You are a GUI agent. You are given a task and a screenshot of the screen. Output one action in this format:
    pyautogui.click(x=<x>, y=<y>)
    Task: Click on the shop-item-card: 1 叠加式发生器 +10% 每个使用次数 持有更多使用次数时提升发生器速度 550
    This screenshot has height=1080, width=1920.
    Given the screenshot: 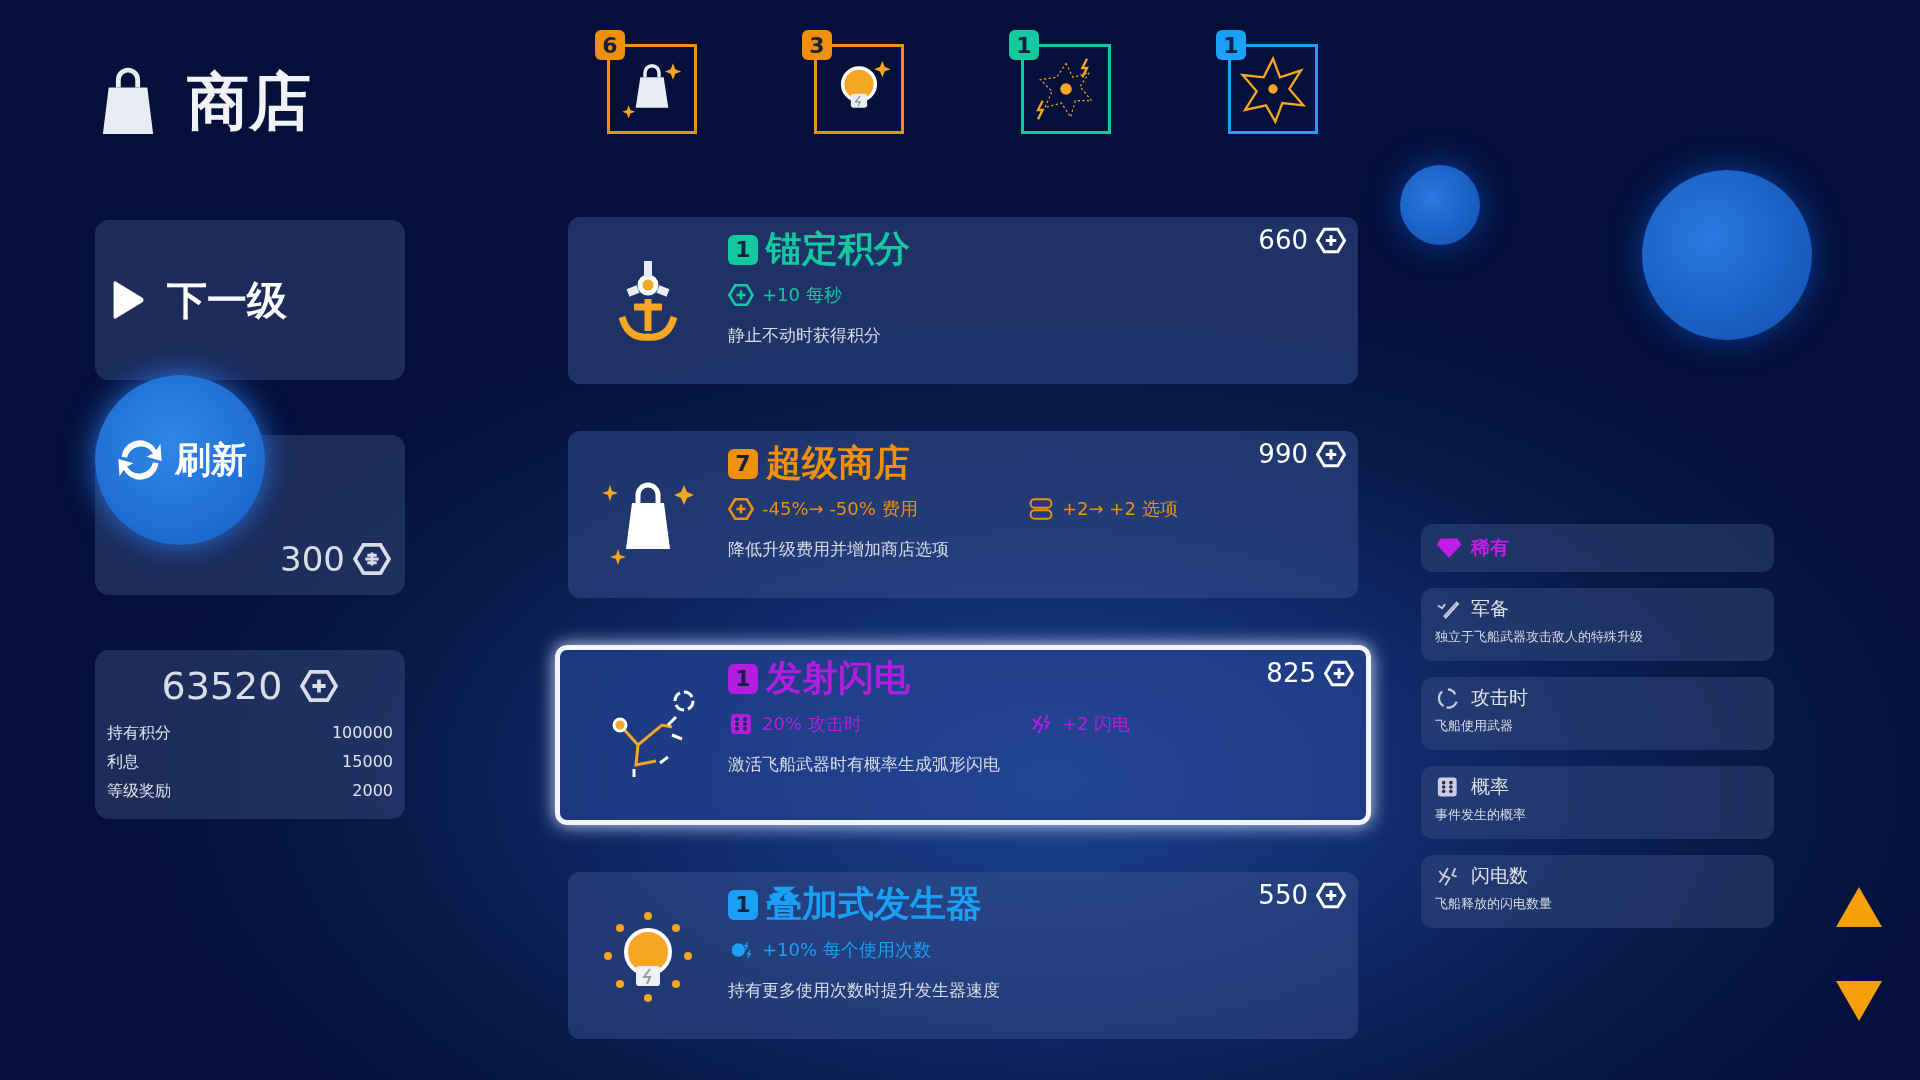 What is the action you would take?
    pyautogui.click(x=963, y=955)
    